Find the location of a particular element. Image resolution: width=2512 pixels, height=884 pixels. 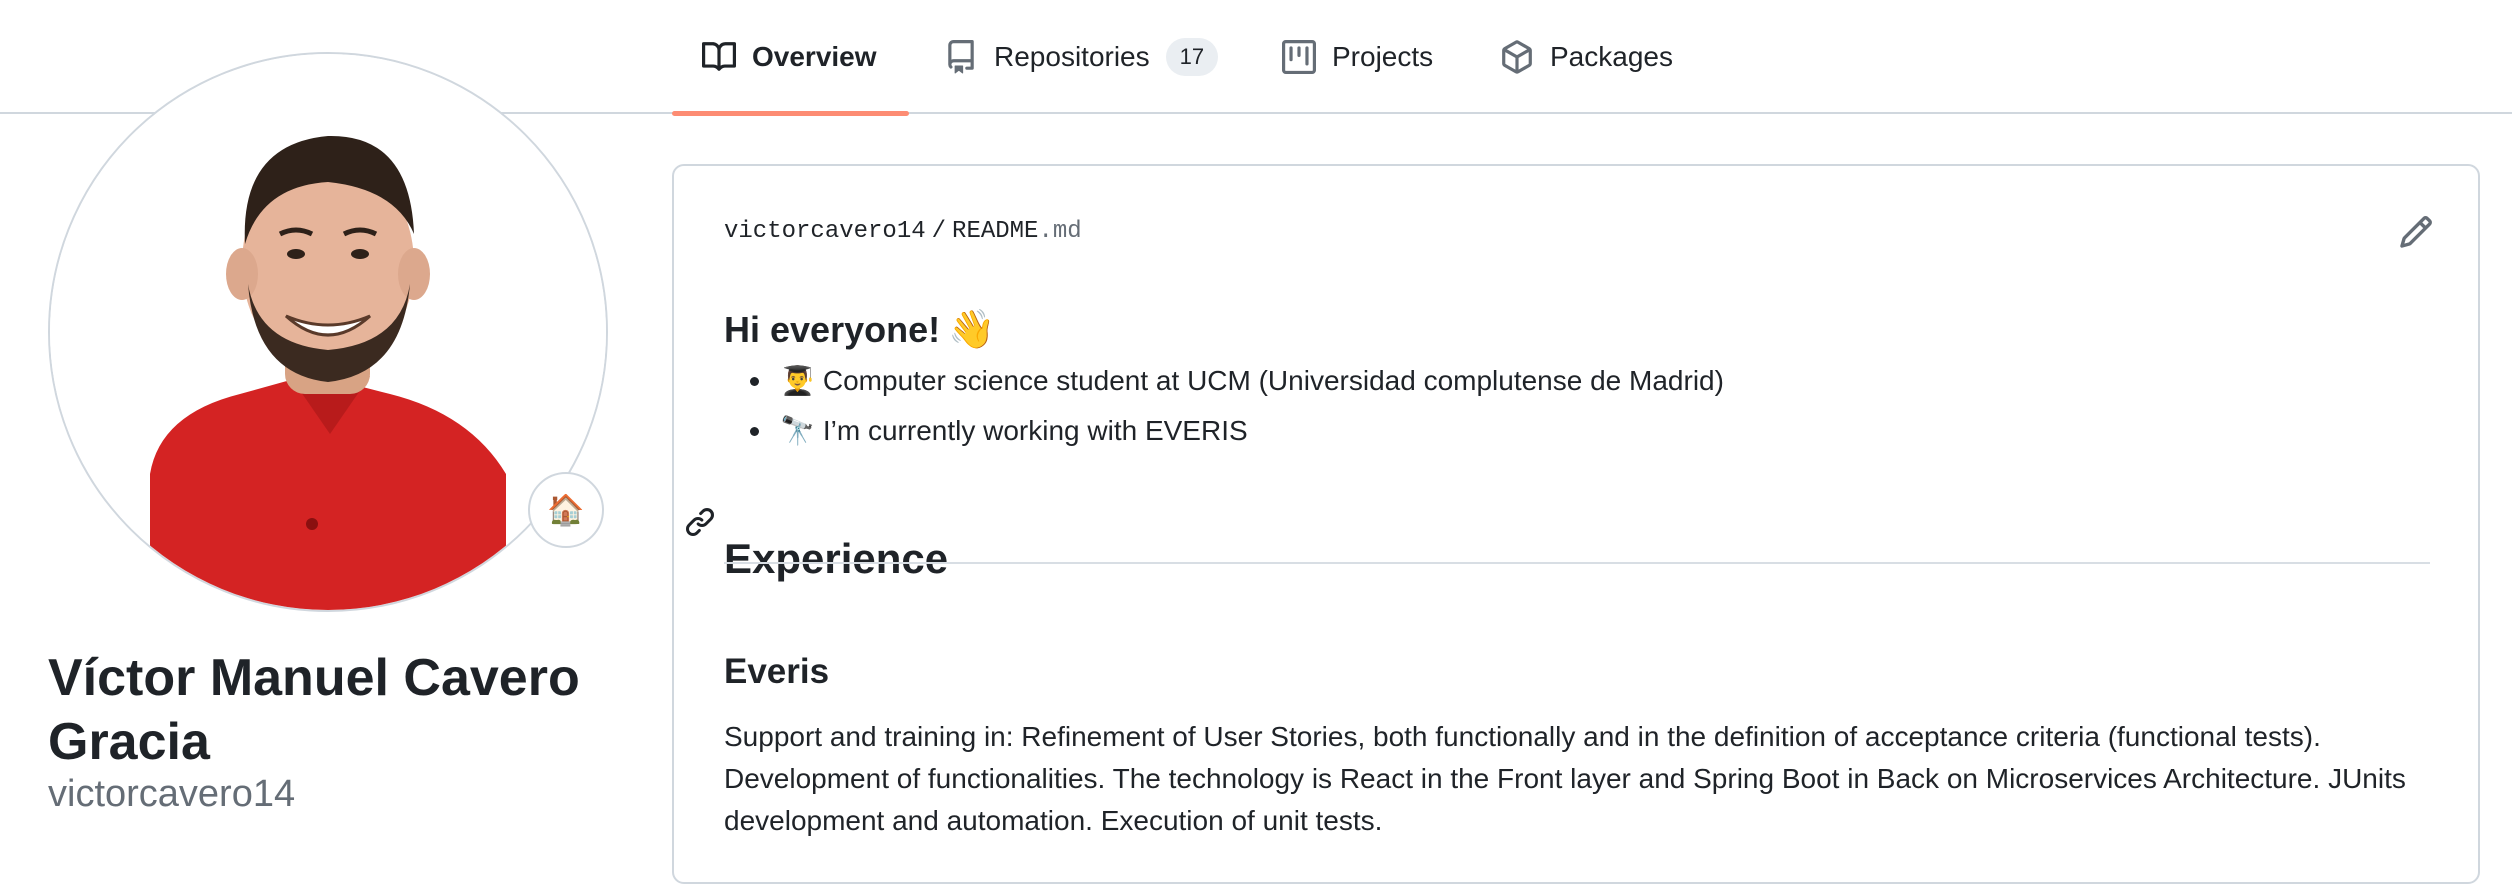

house-icon: 🏠 is located at coordinates (566, 510).